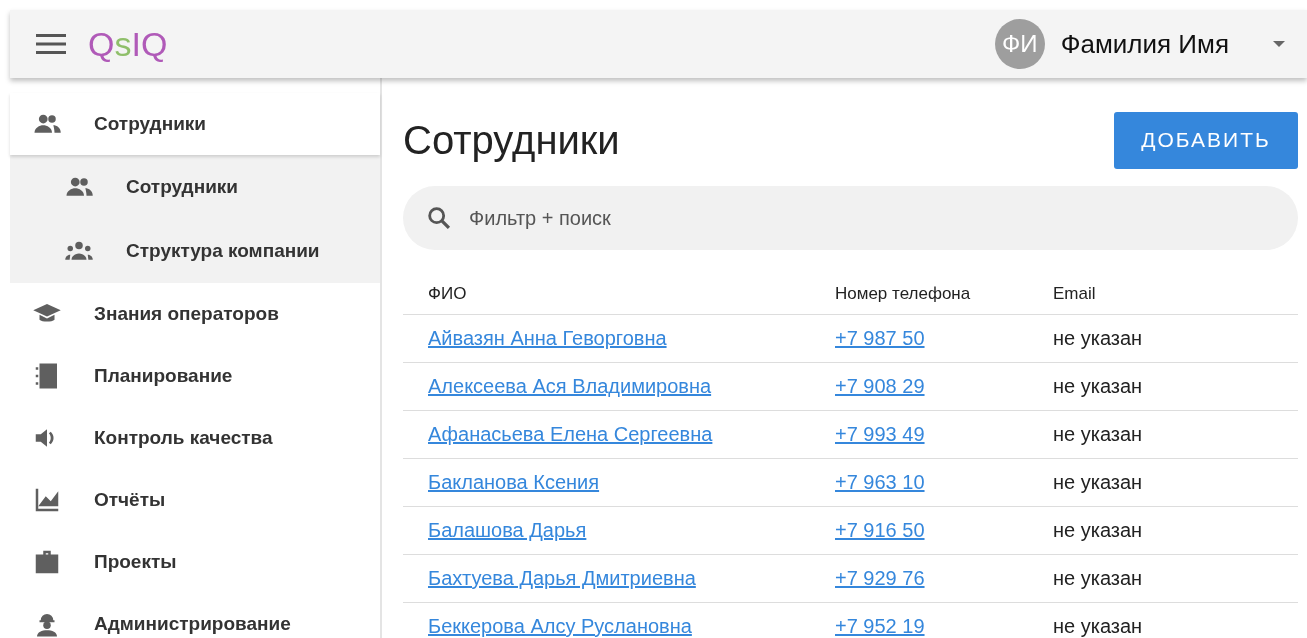  I want to click on employee-name-link: Афанасьева Елена Сергеевна, so click(570, 434).